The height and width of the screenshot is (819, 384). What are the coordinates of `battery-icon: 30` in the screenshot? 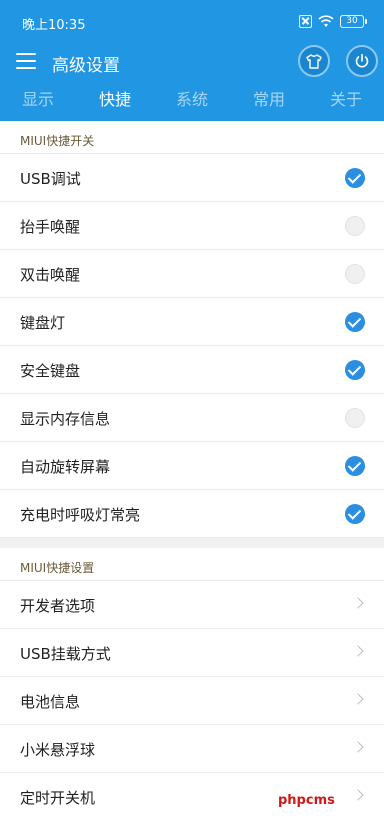 It's located at (353, 21).